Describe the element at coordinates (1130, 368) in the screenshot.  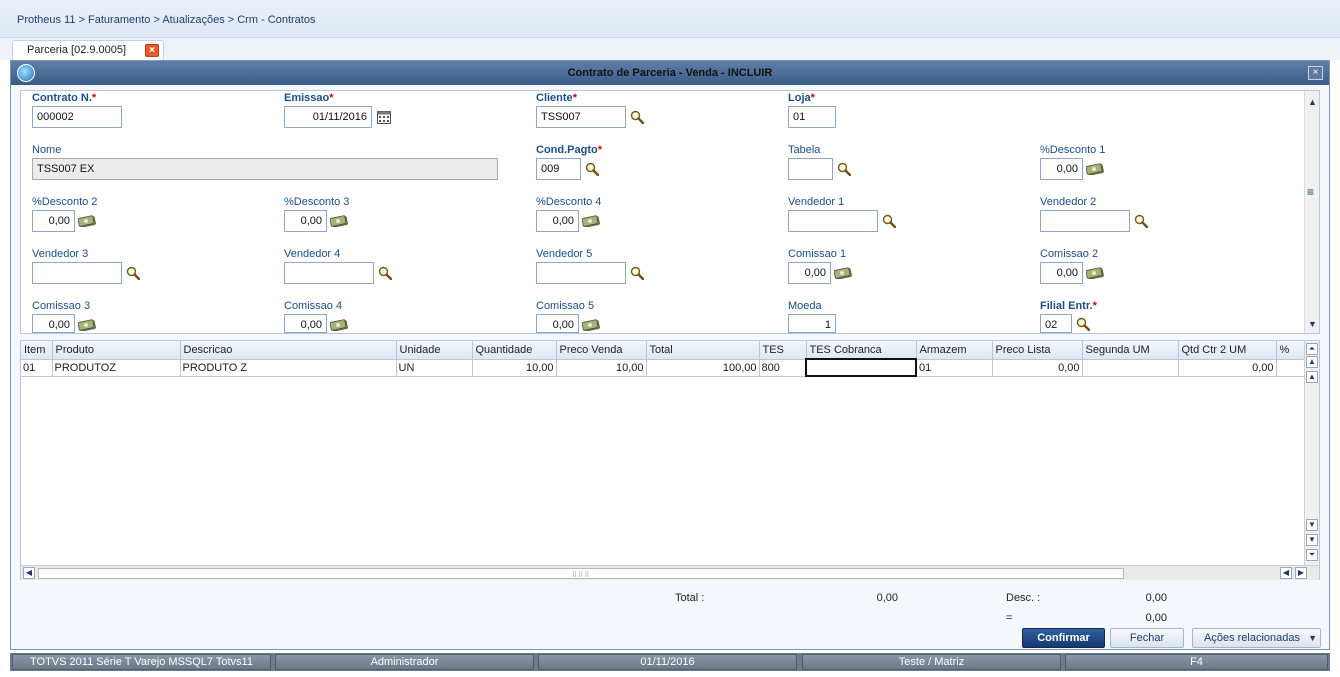
I see `cell-segunda-um` at that location.